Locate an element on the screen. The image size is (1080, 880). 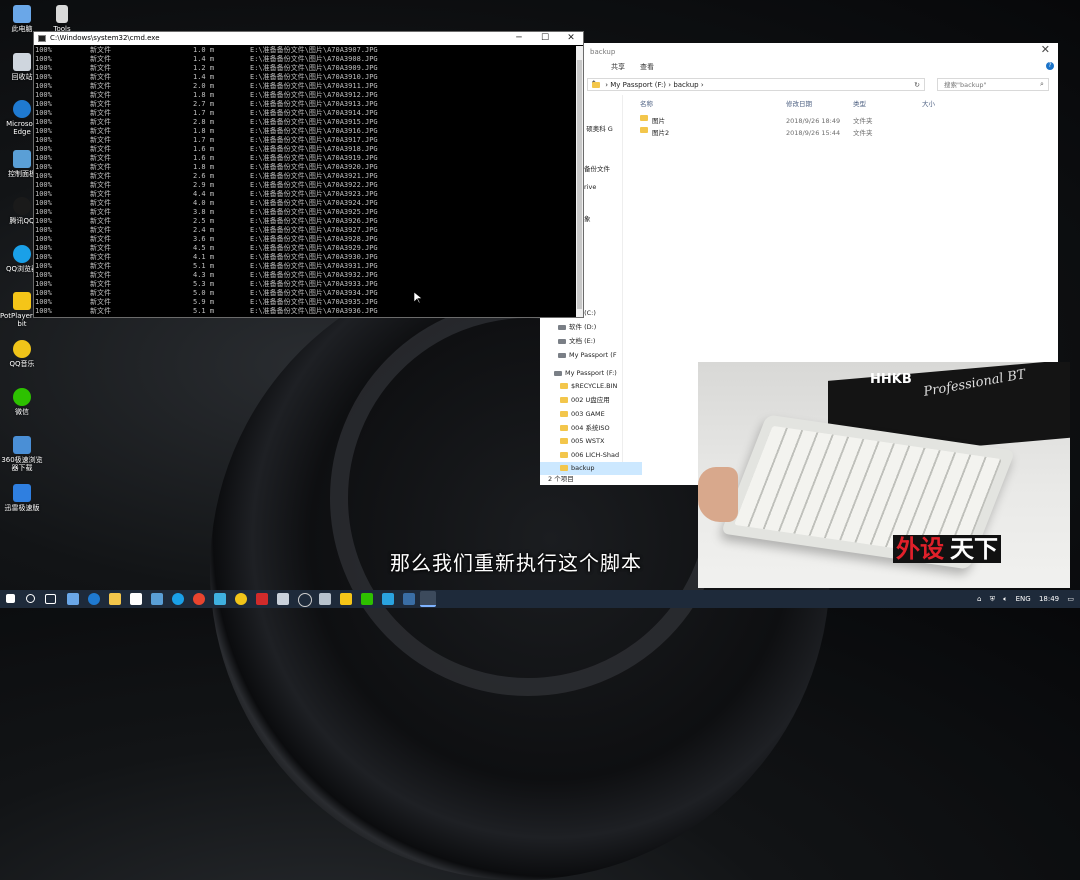
breadcrumb-folder: backup is located at coordinates (685, 85).